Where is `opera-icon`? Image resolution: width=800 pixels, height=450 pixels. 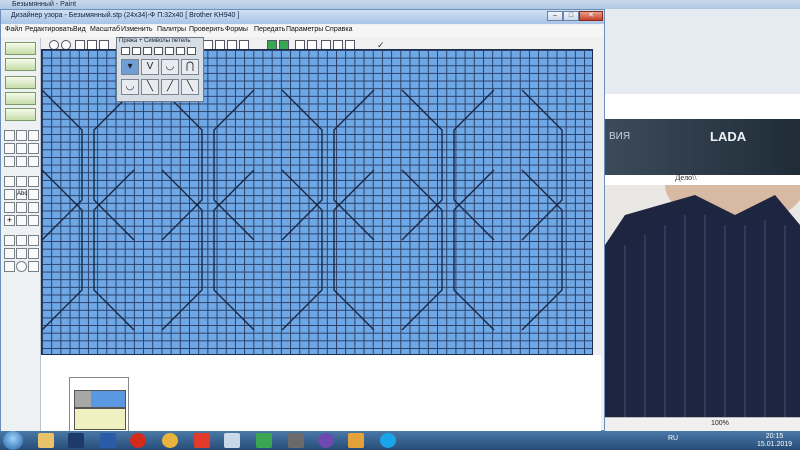 opera-icon is located at coordinates (138, 440).